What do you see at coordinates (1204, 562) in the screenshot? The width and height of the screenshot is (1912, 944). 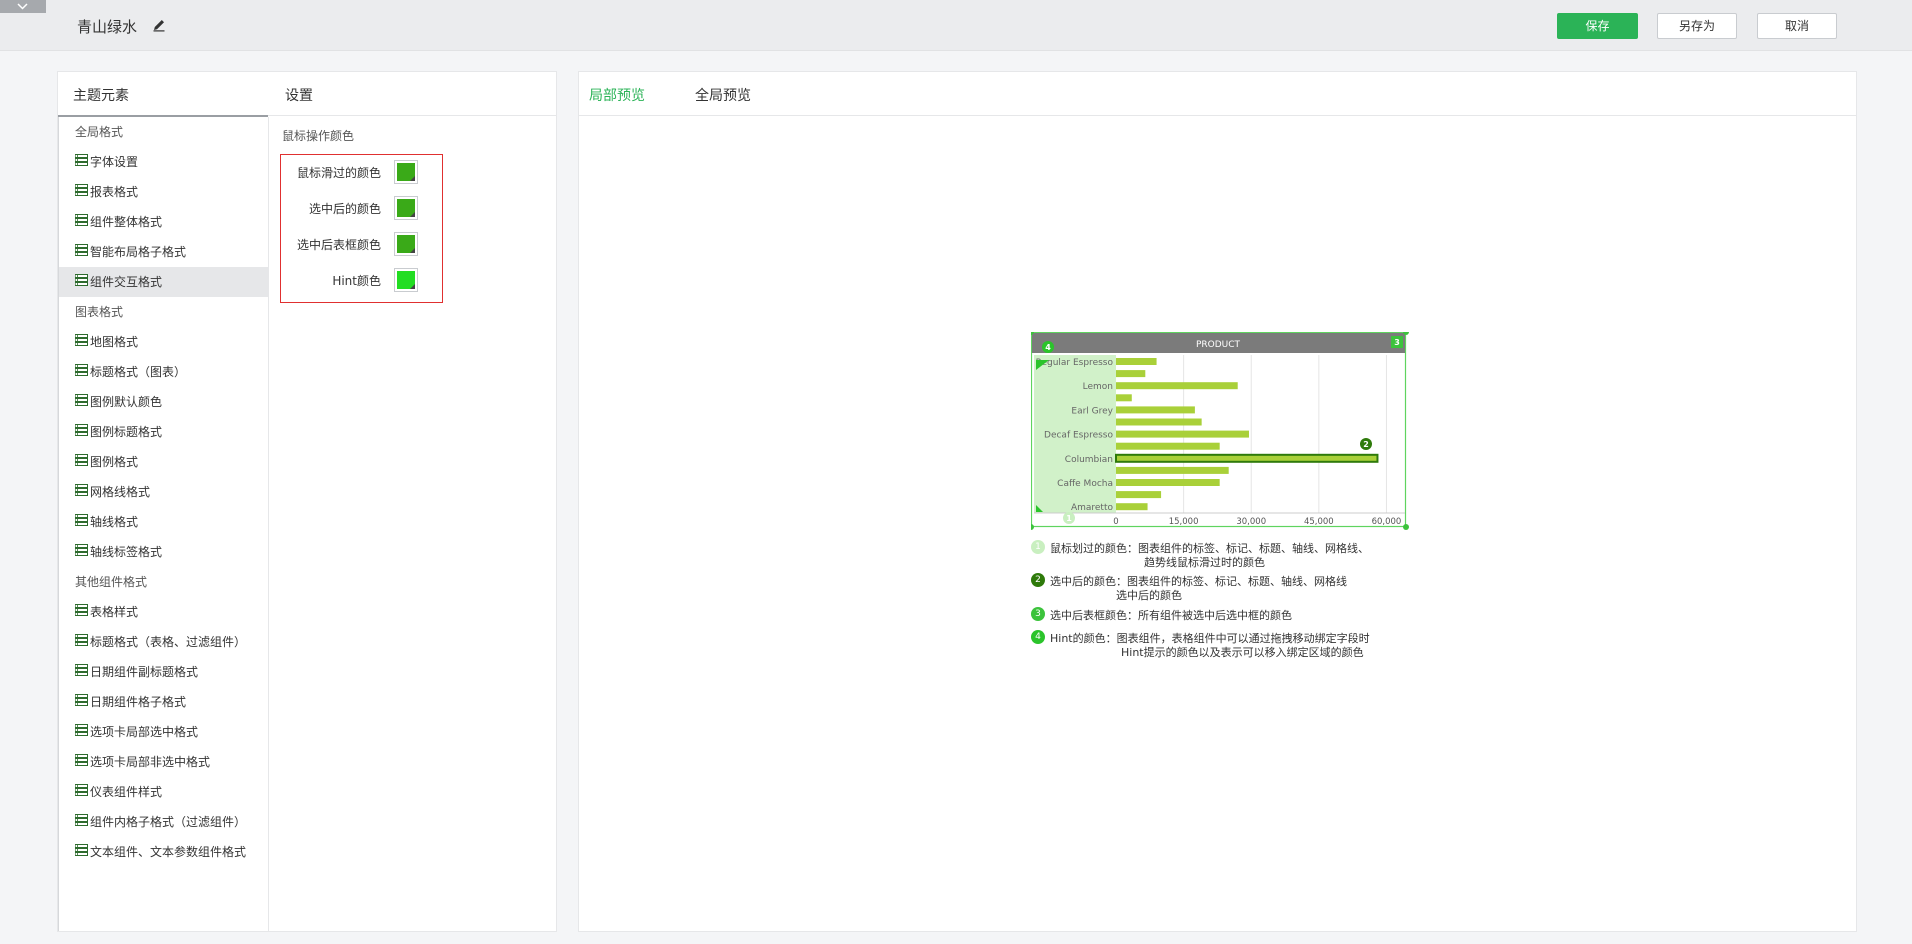 I see `legend-text-continued: 趋势线鼠标滑过时的颜色` at bounding box center [1204, 562].